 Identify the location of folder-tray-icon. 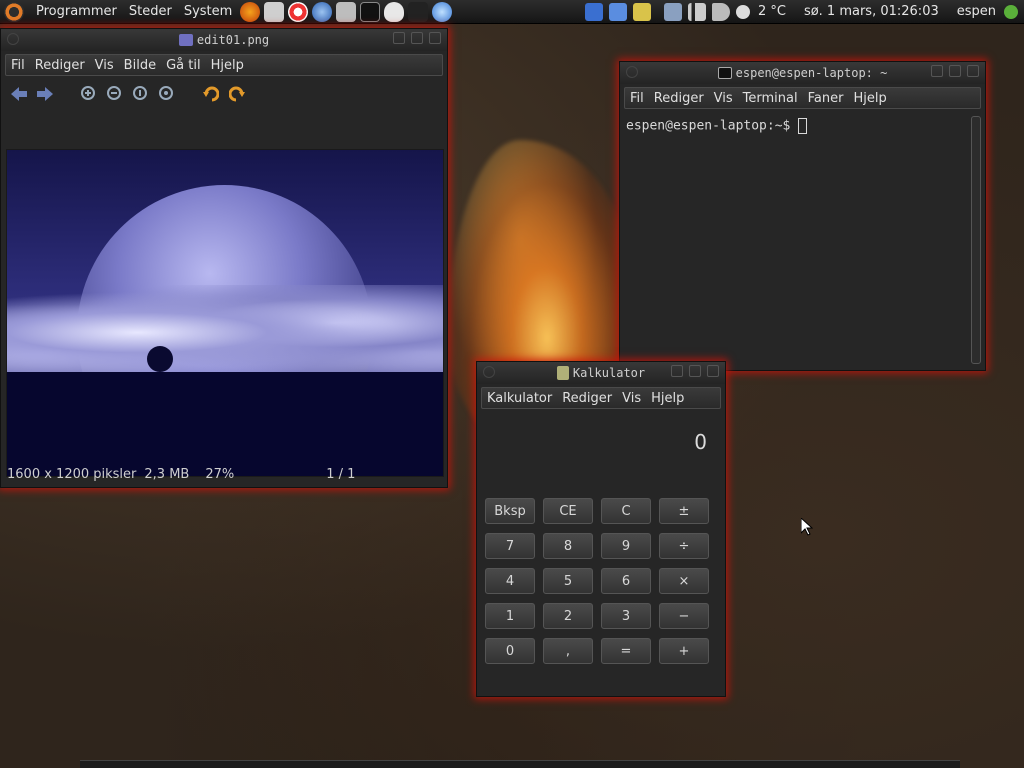
(593, 11).